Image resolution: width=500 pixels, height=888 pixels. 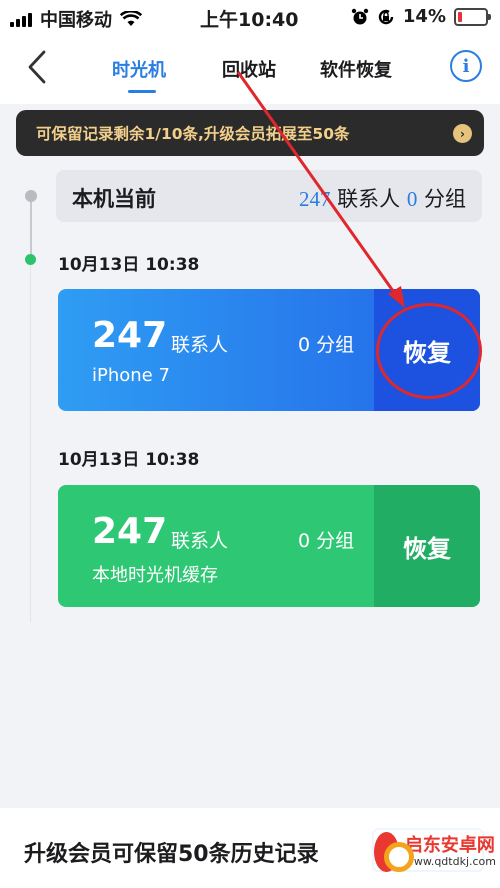 What do you see at coordinates (472, 16) in the screenshot?
I see `battery-icon` at bounding box center [472, 16].